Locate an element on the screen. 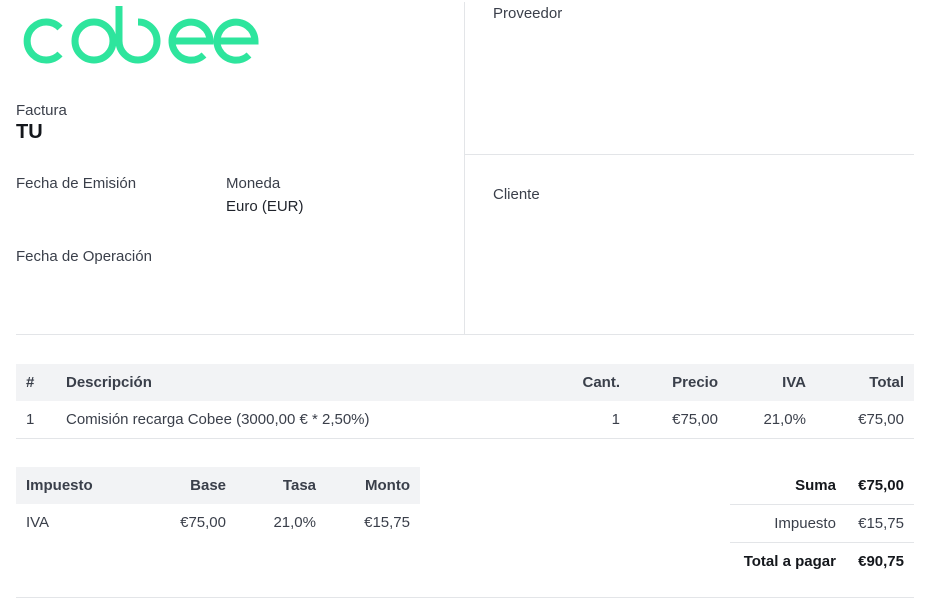 This screenshot has width=937, height=607. sum-label: Suma is located at coordinates (788, 486).